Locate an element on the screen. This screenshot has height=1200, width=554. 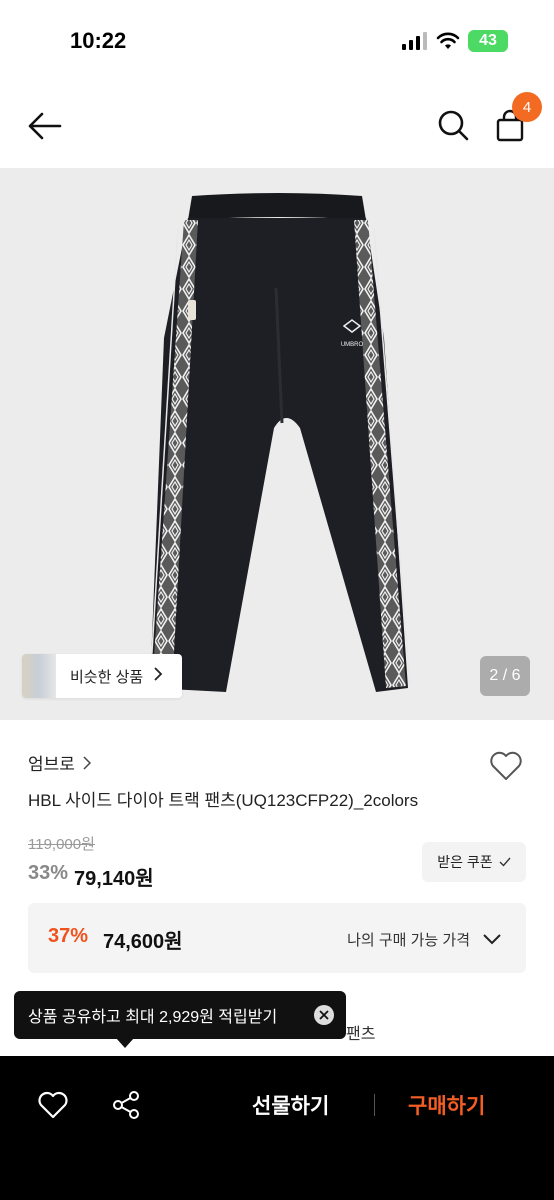
my-price-label: 나의 구매 가능 가격 is located at coordinates (408, 940).